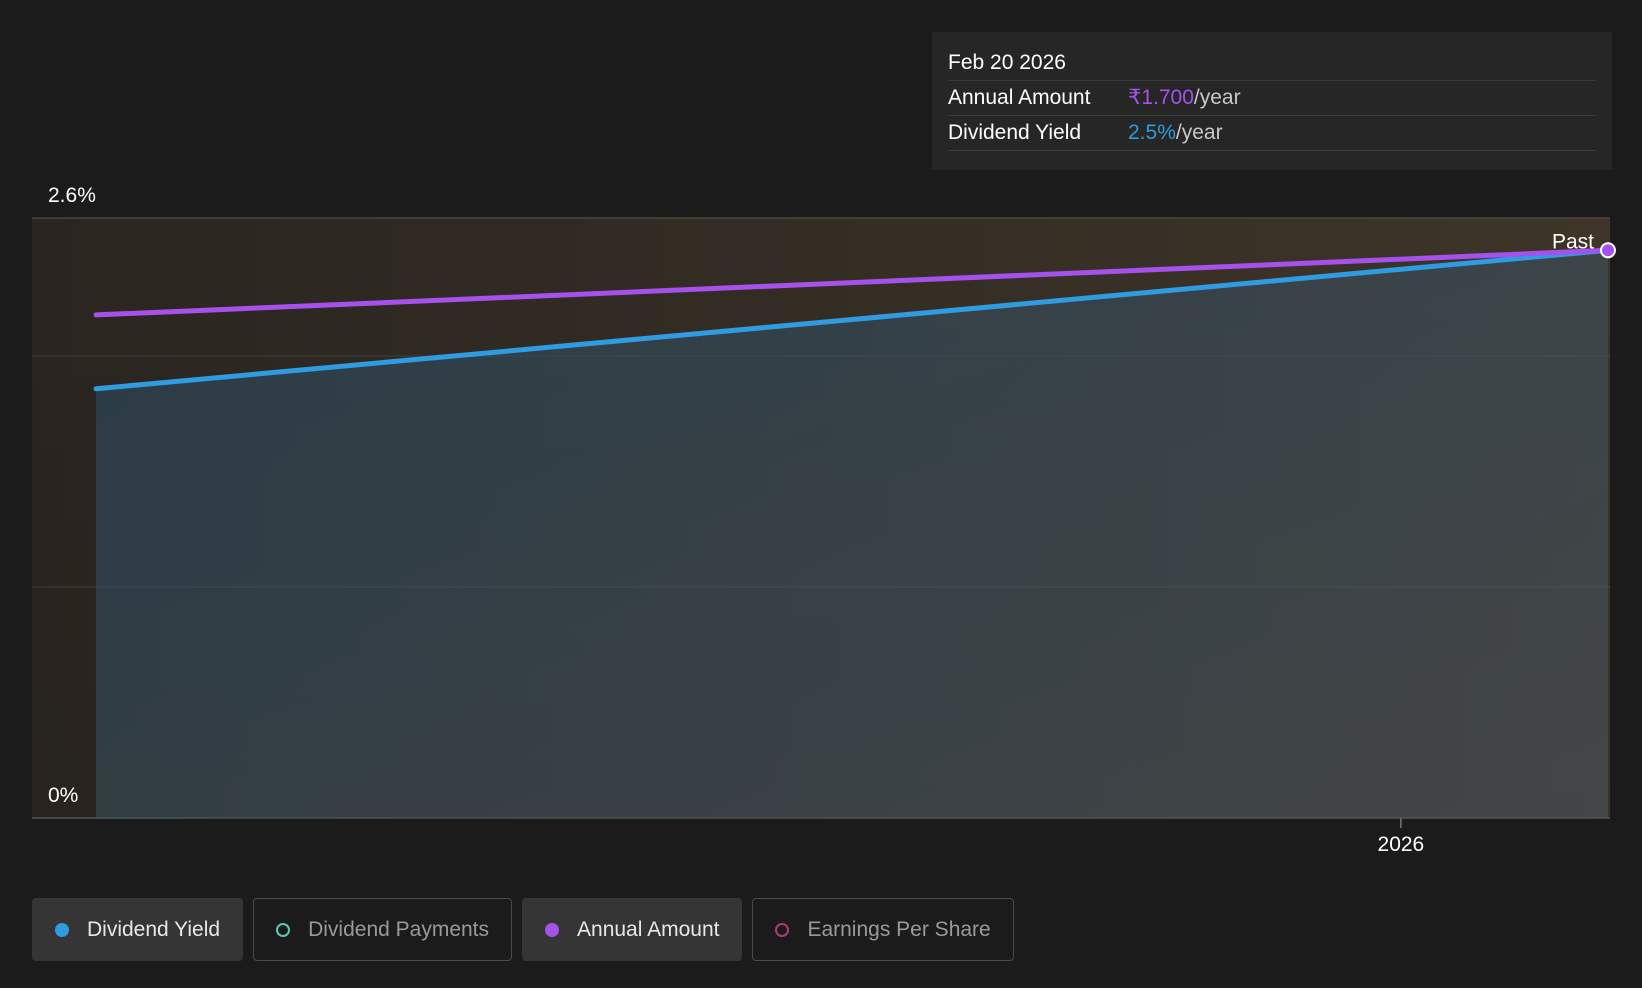 Image resolution: width=1642 pixels, height=988 pixels. I want to click on legend-item-earnings-per-share: Earnings Per Share, so click(883, 929).